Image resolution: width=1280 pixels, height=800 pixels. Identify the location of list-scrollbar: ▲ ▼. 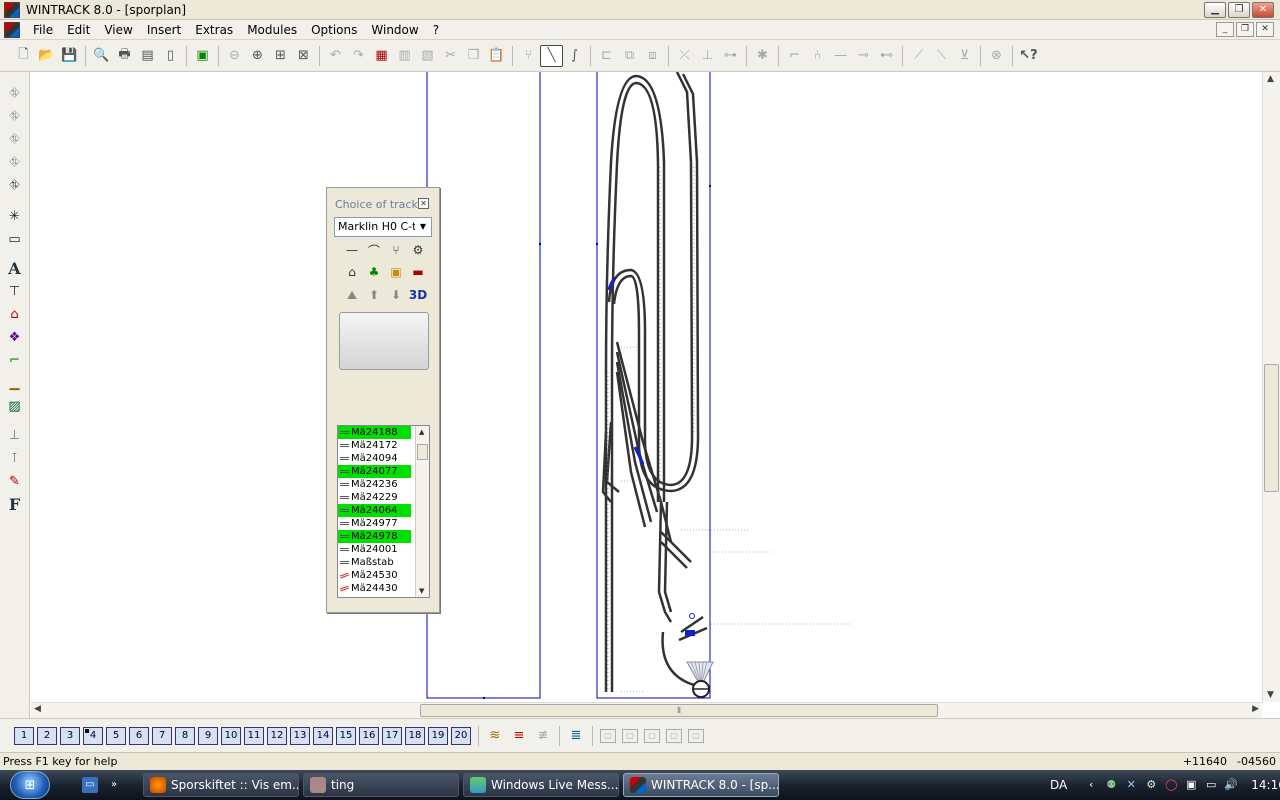
(422, 511).